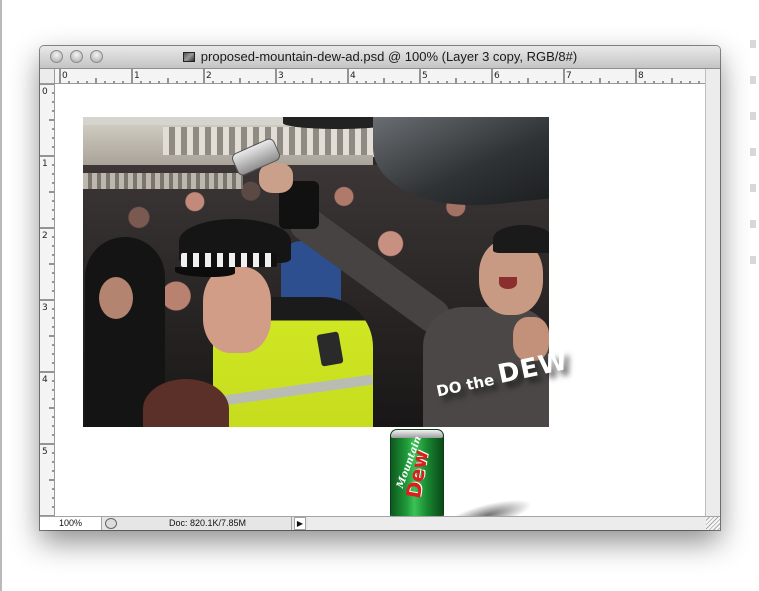  Describe the element at coordinates (209, 76) in the screenshot. I see `ruler-top-label: 2` at that location.